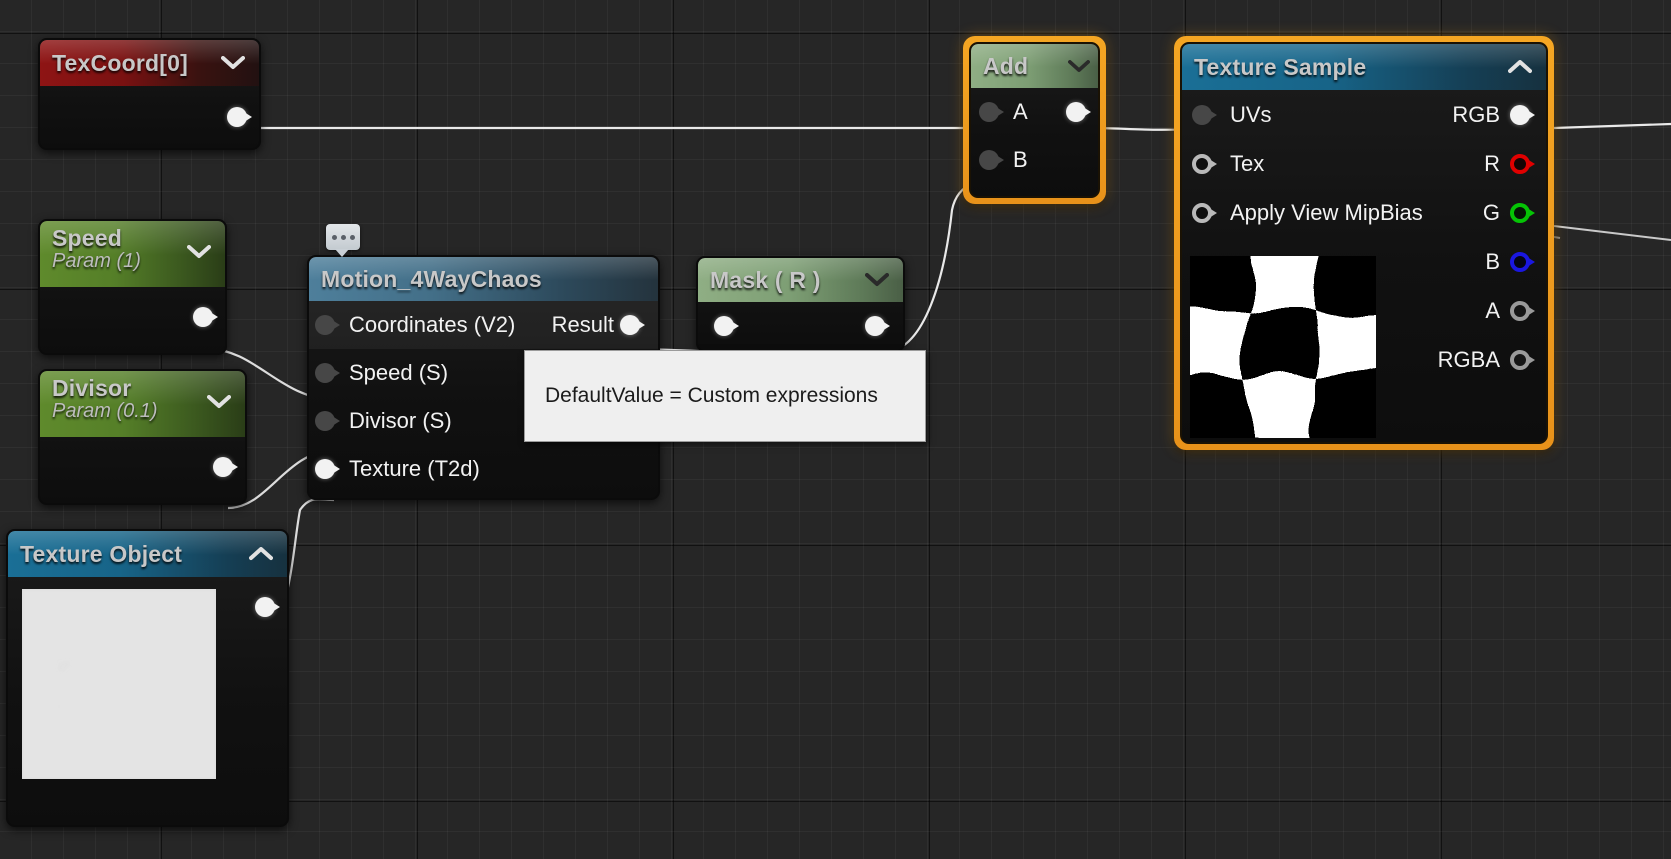 The height and width of the screenshot is (859, 1671). Describe the element at coordinates (1523, 310) in the screenshot. I see `output-pin-a` at that location.